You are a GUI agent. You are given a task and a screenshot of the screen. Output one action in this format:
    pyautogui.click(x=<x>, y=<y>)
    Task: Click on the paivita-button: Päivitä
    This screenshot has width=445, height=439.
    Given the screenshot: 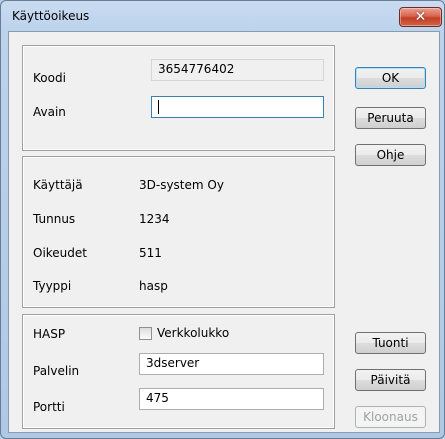 What is the action you would take?
    pyautogui.click(x=390, y=380)
    